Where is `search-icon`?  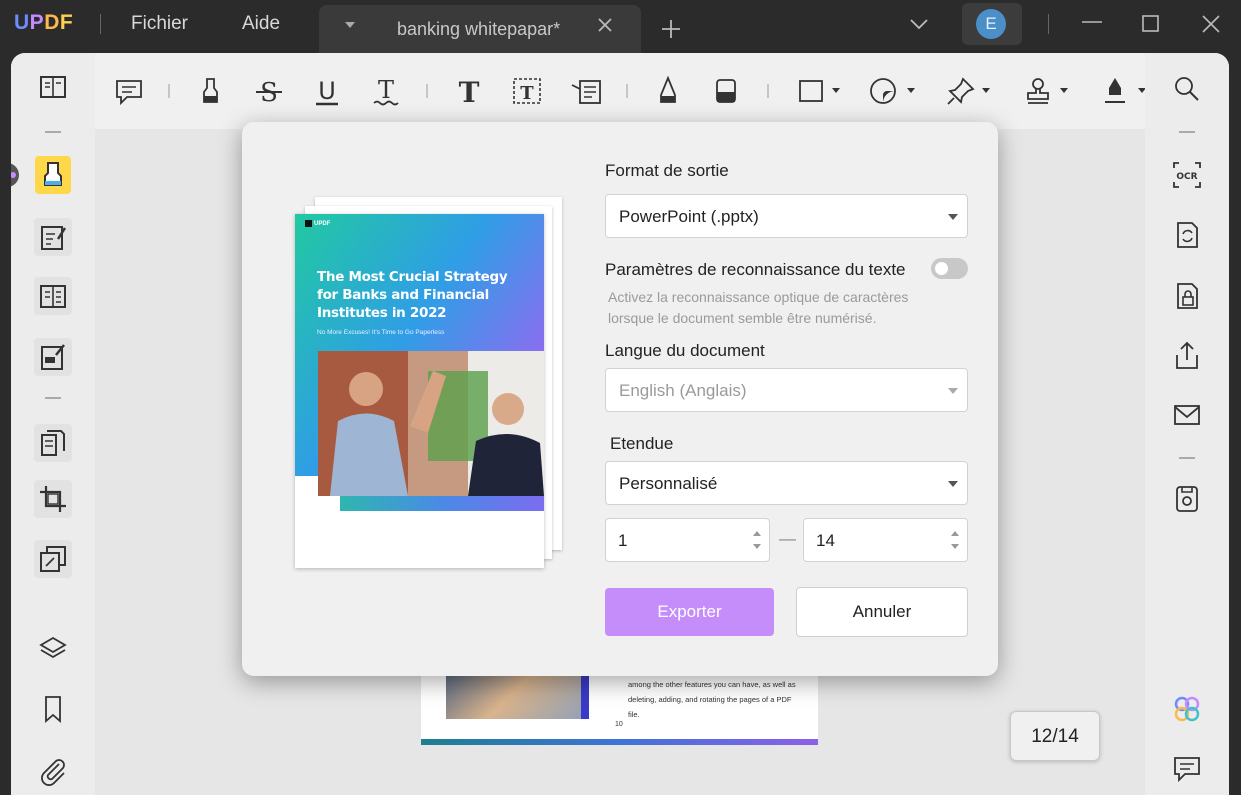
search-icon is located at coordinates (1187, 89).